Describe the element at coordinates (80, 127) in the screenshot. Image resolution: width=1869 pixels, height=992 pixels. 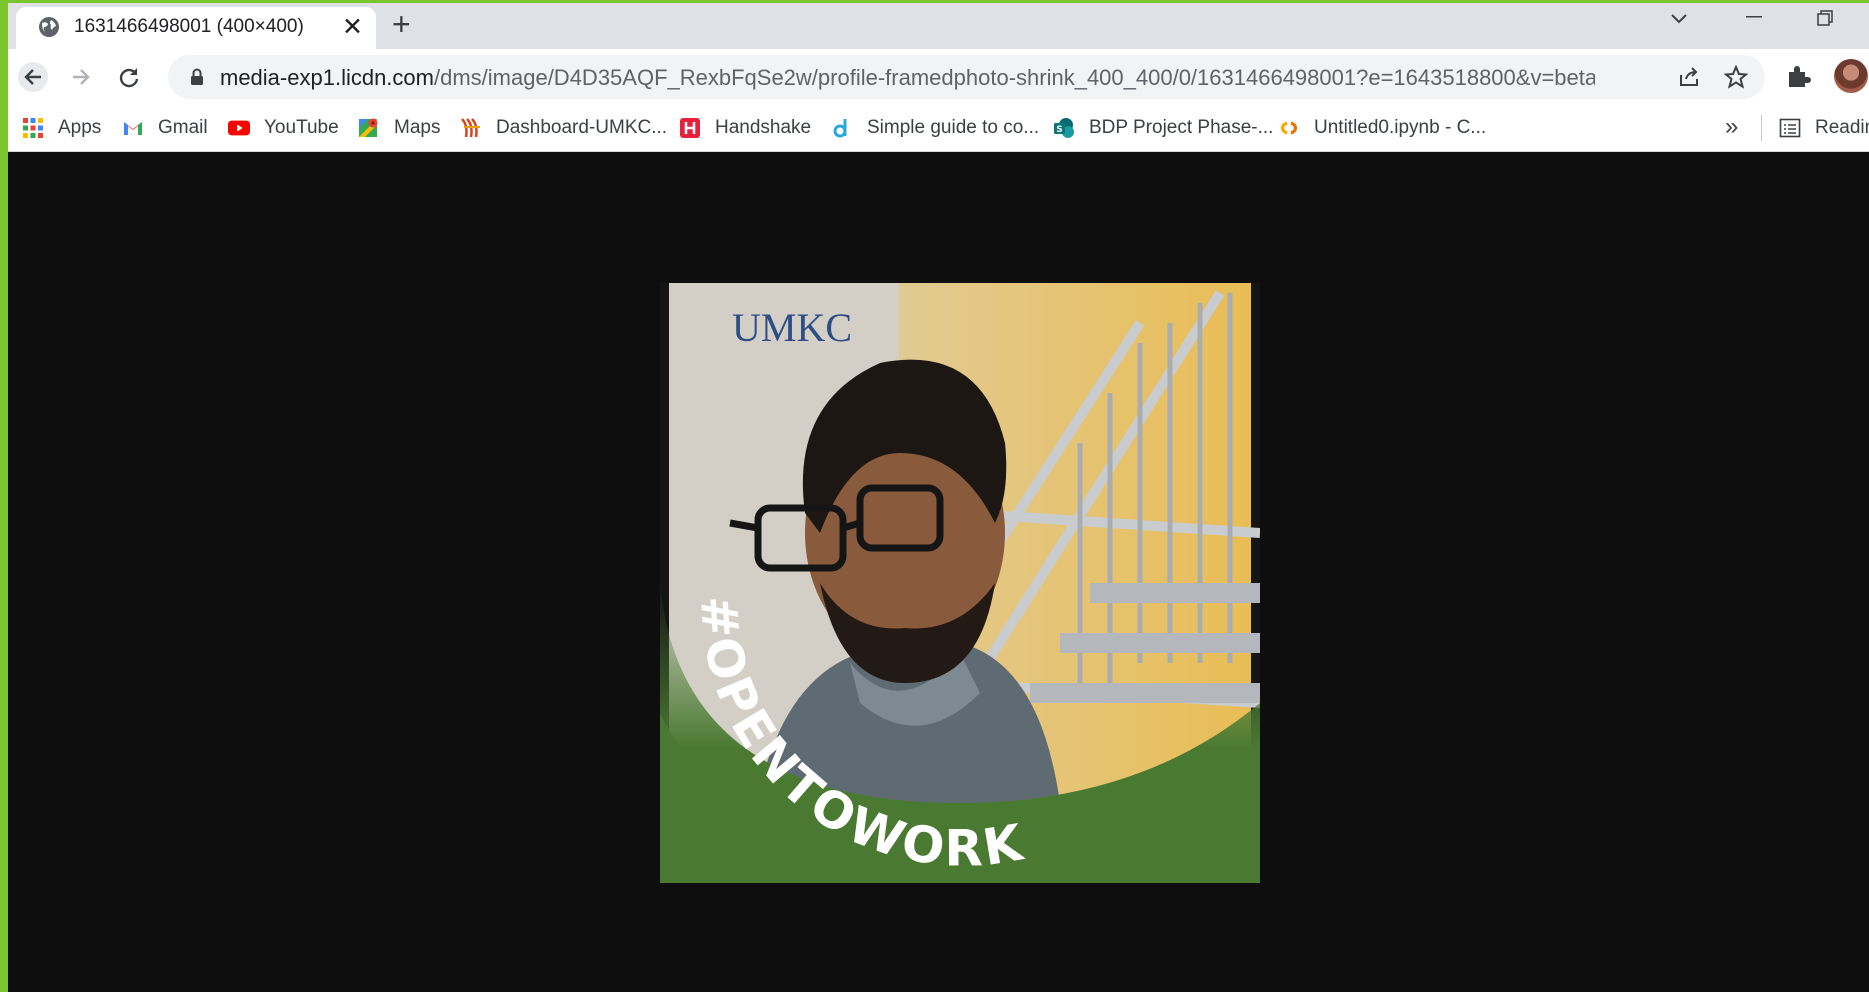
I see `bookmark-label: Apps` at that location.